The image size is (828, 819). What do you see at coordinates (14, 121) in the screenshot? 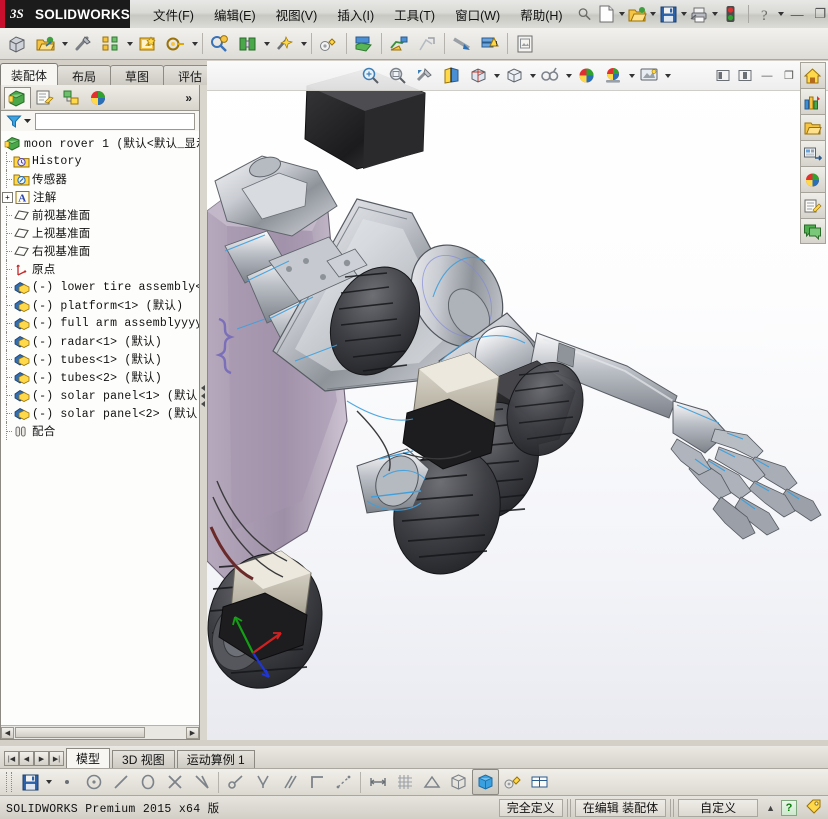
I see `filter-icon` at bounding box center [14, 121].